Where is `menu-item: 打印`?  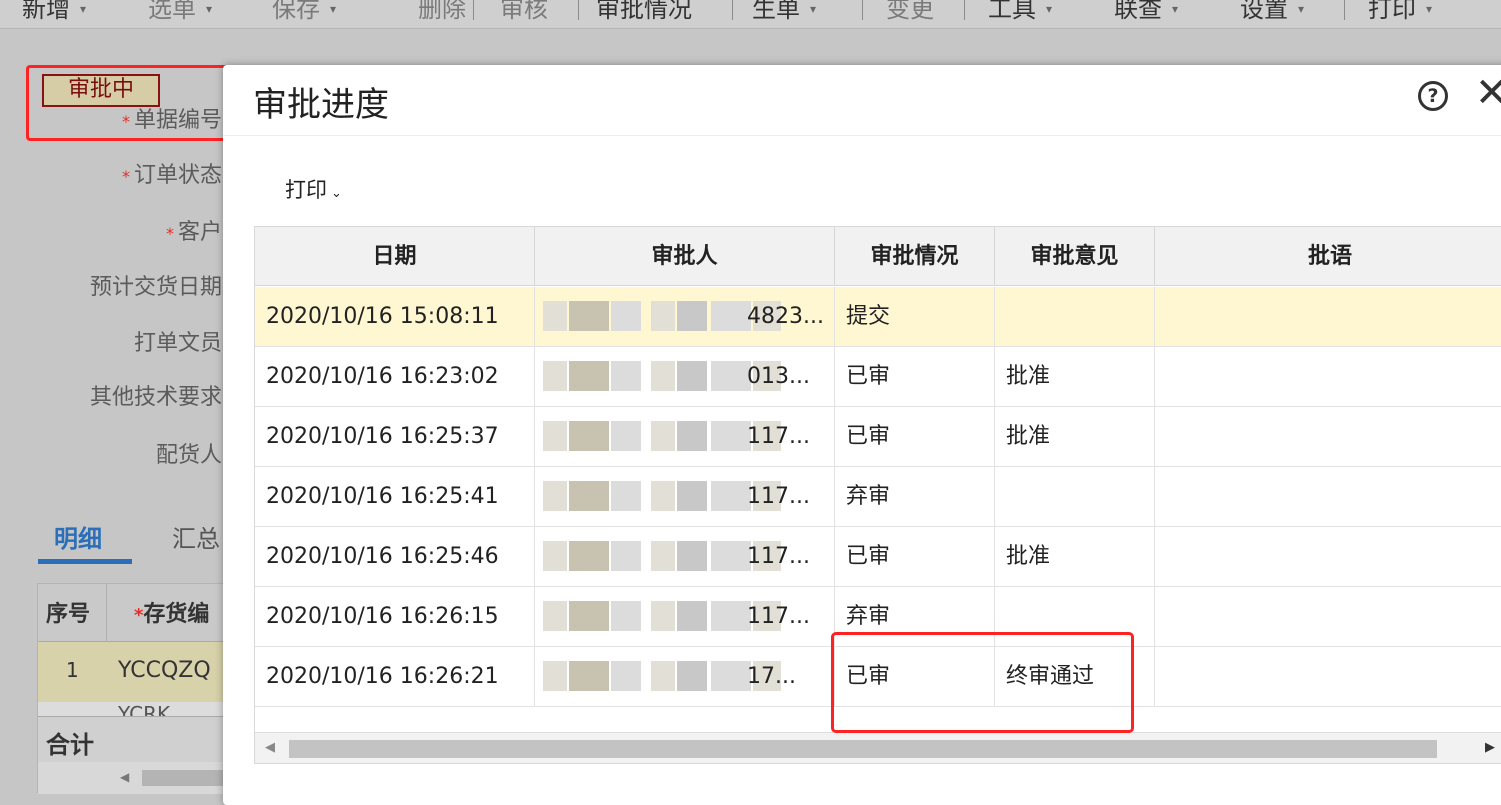
menu-item: 打印 is located at coordinates (1392, 12).